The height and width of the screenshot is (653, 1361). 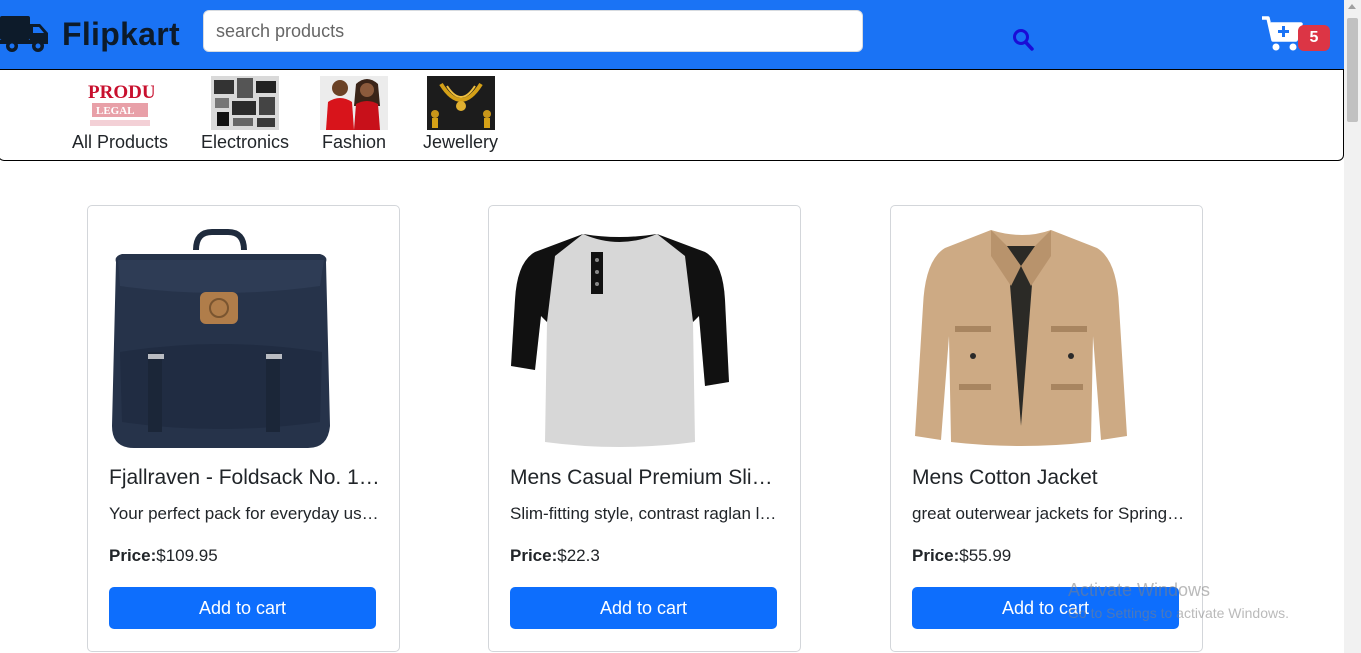 What do you see at coordinates (672, 115) in the screenshot?
I see `category-bar: PRODUCT LEGAL All Products Electronics` at bounding box center [672, 115].